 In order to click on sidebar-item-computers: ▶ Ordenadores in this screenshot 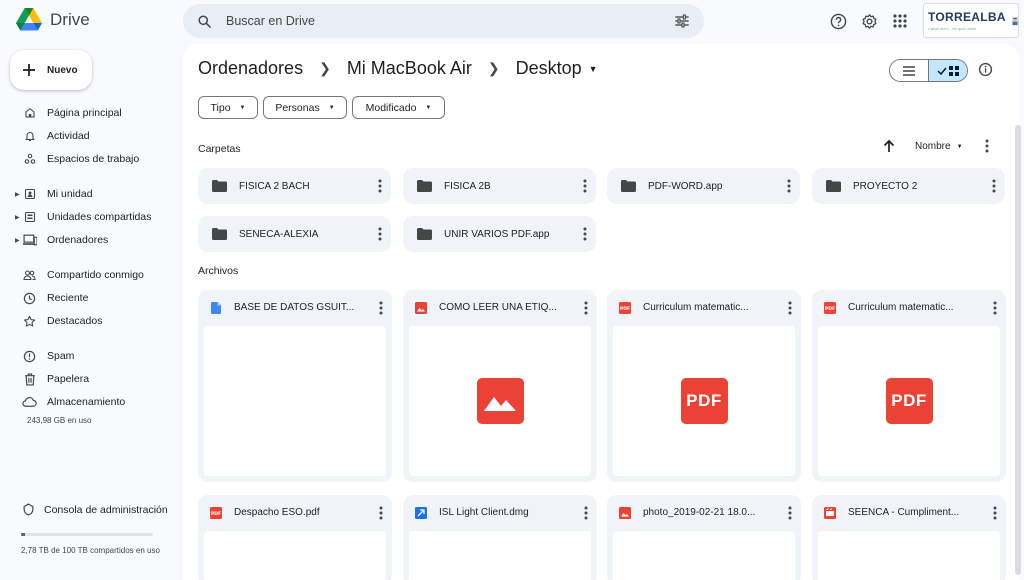, I will do `click(90, 240)`.